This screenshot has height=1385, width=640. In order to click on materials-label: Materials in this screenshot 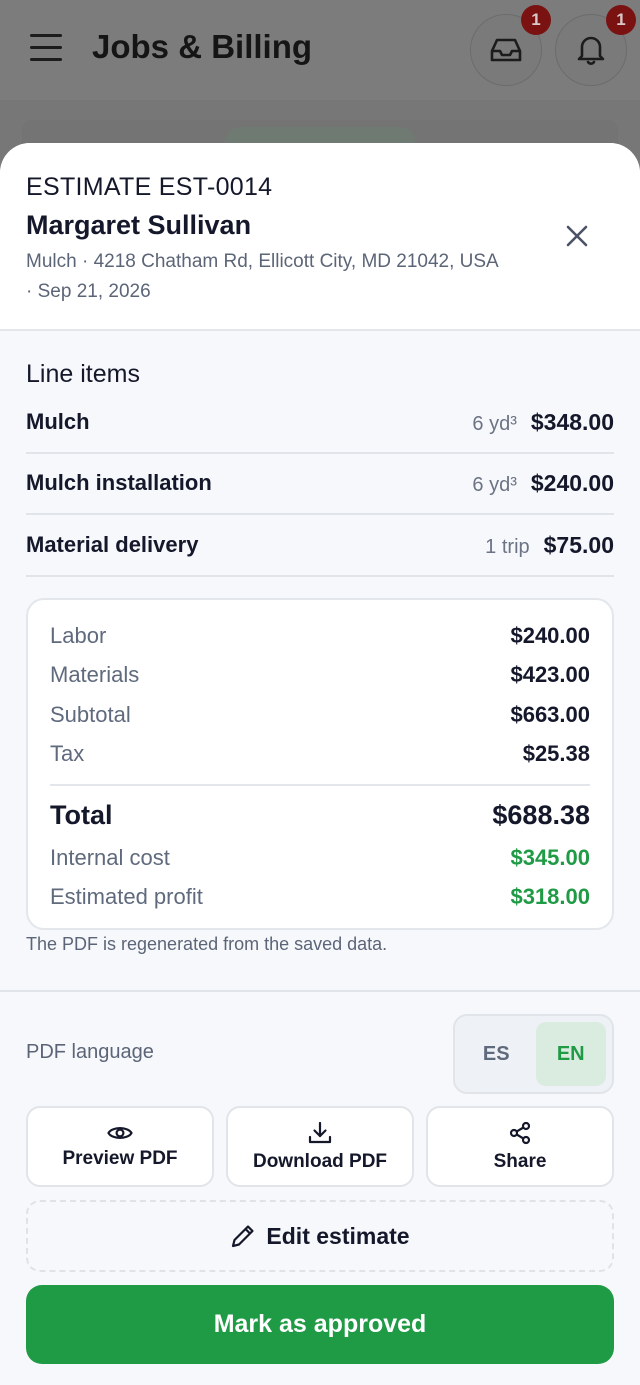, I will do `click(95, 675)`.